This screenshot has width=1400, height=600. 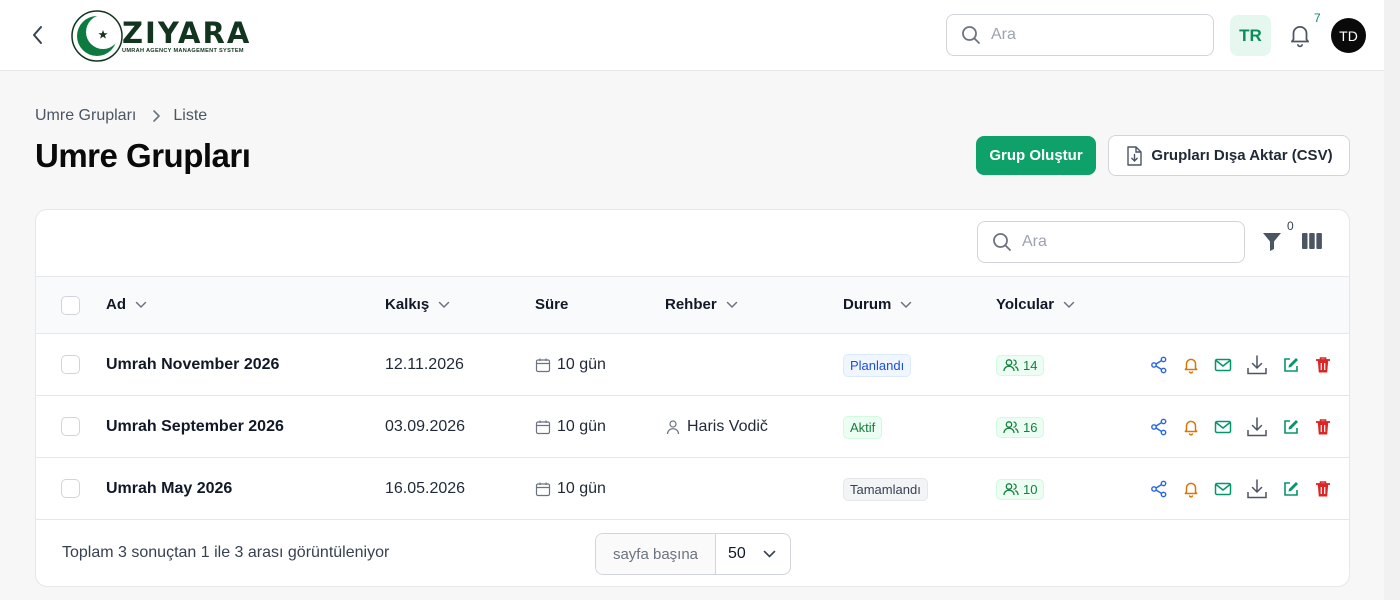 What do you see at coordinates (1025, 304) in the screenshot?
I see `column-header-passengers-label: Yolcular` at bounding box center [1025, 304].